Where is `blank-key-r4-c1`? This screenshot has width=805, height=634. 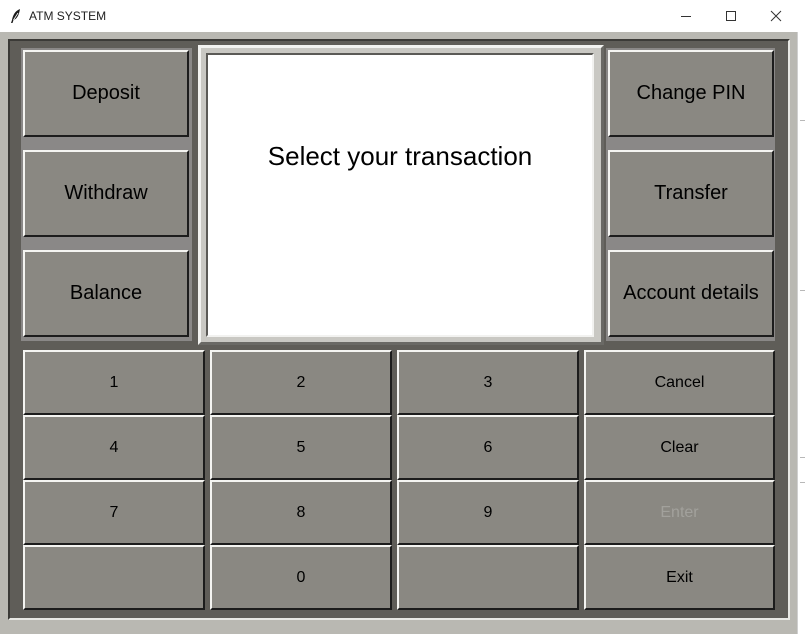 blank-key-r4-c1 is located at coordinates (114, 577).